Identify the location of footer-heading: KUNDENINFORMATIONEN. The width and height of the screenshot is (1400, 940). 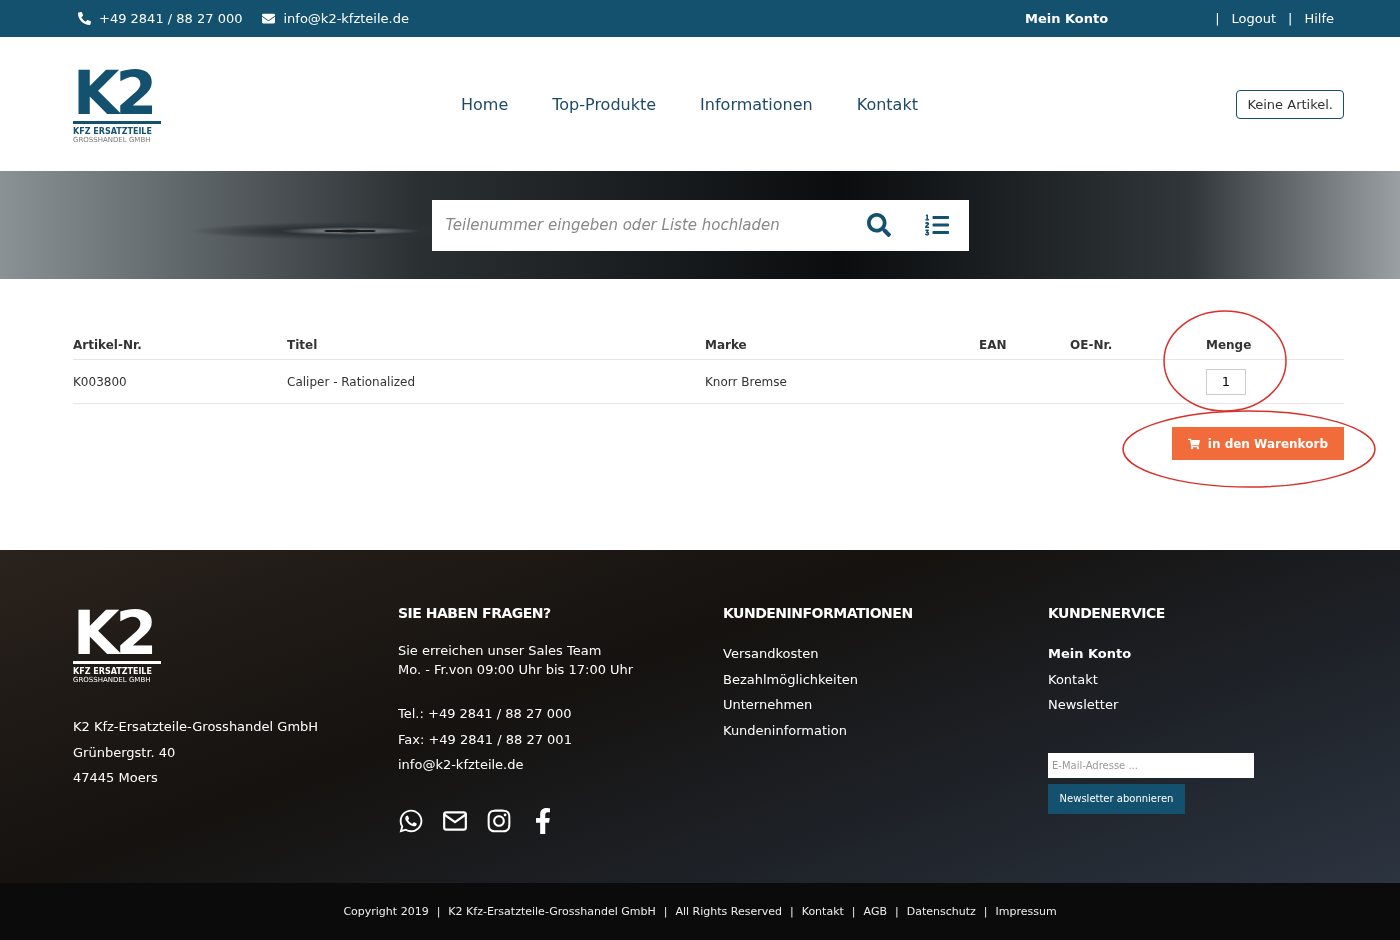
(818, 613).